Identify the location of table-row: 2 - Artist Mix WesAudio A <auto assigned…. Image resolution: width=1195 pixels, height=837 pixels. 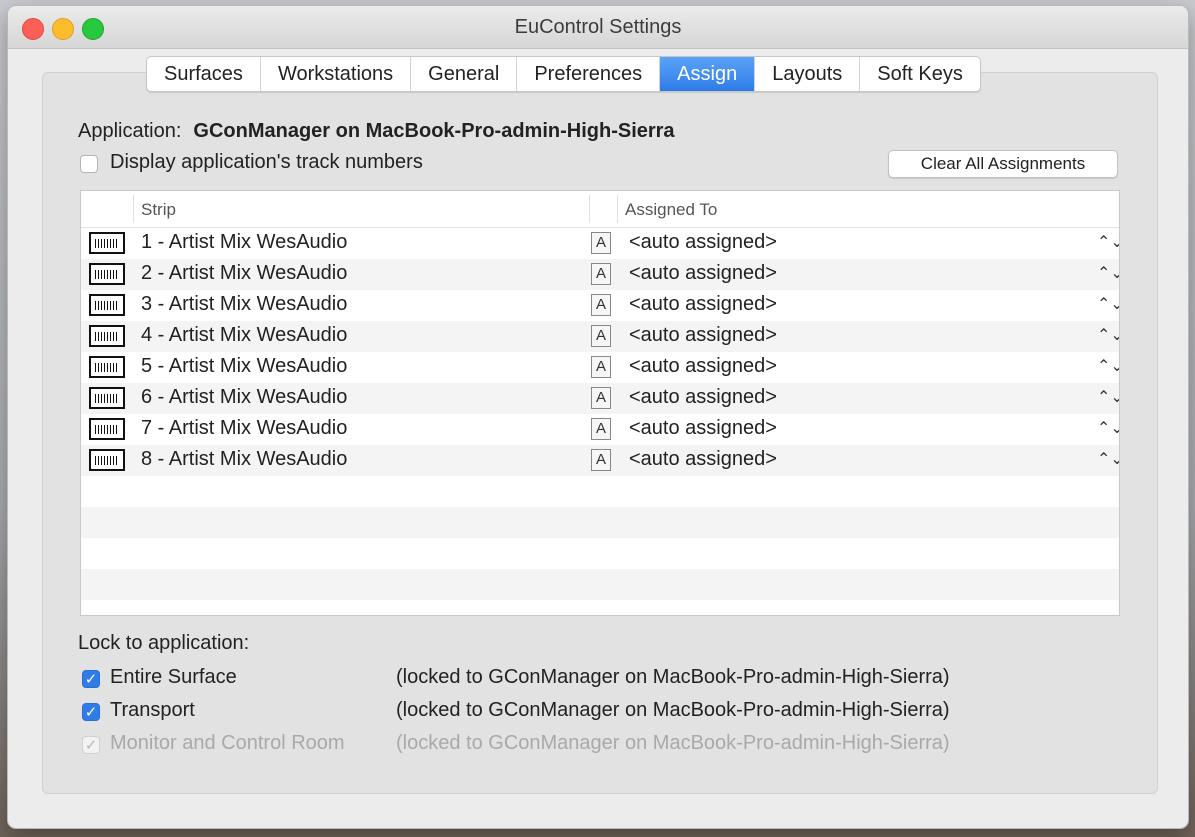
(600, 274).